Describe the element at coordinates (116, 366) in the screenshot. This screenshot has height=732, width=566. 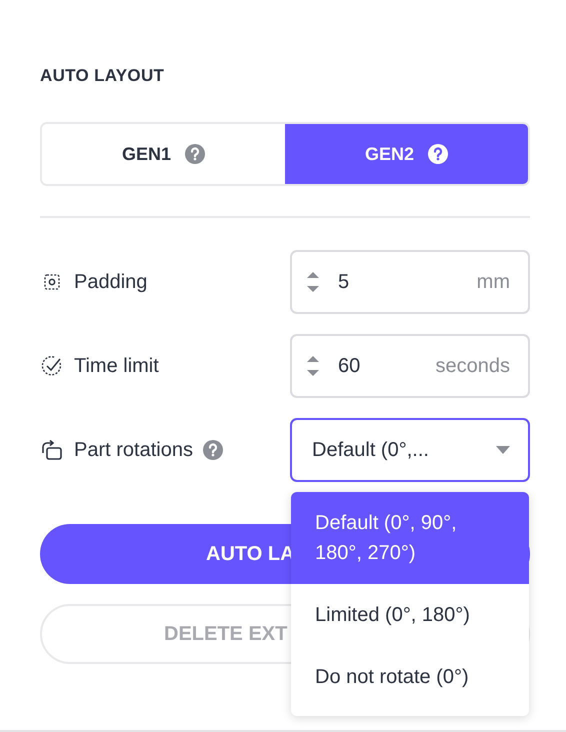
I see `setting-label: Time limit` at that location.